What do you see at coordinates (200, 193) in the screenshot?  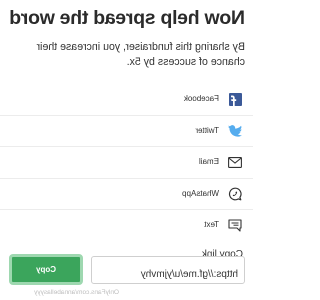 I see `share-label-whatsapp: WhatsApp` at bounding box center [200, 193].